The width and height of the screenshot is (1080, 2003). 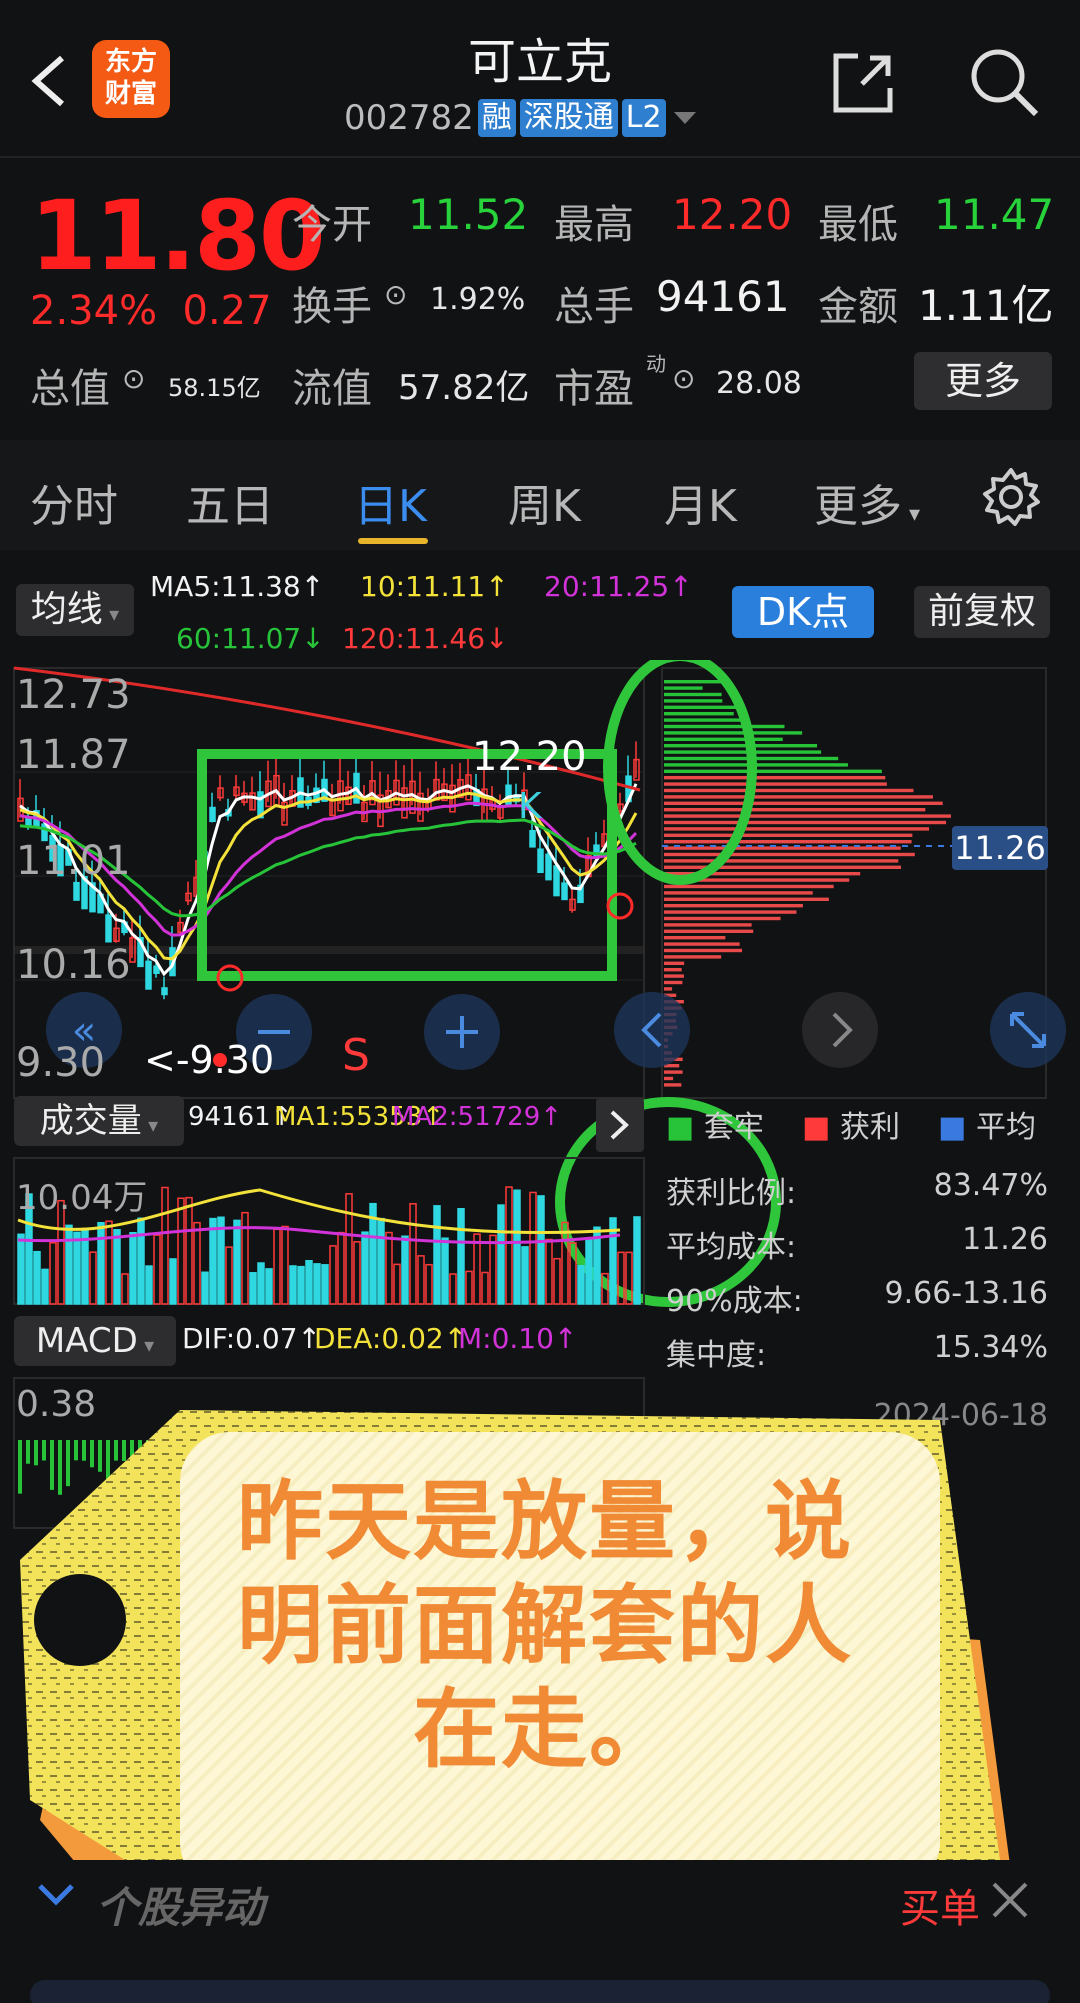 What do you see at coordinates (180, 1904) in the screenshot?
I see `alert-label: 个股异动` at bounding box center [180, 1904].